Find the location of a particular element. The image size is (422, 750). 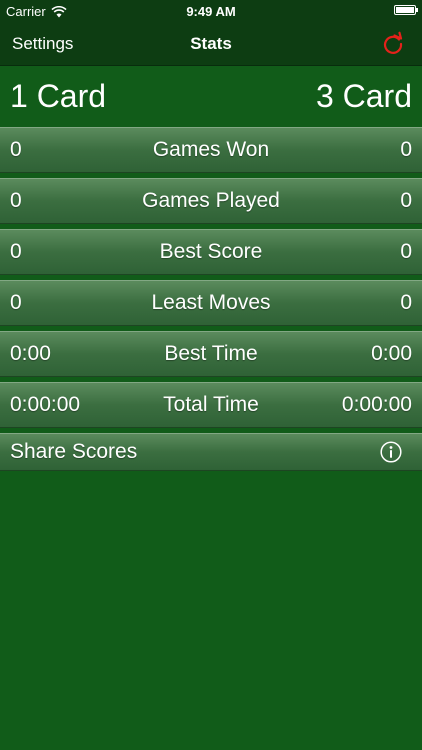

stat-label: Games Won is located at coordinates (211, 149).